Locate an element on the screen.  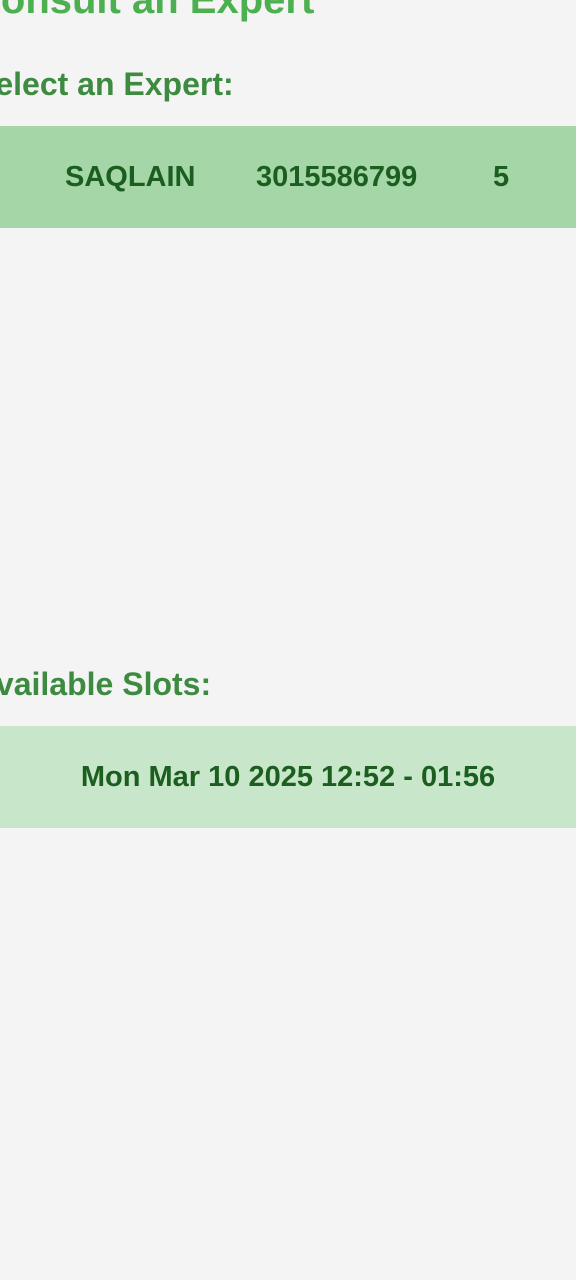
page-title: Consult an Expert is located at coordinates (157, 11).